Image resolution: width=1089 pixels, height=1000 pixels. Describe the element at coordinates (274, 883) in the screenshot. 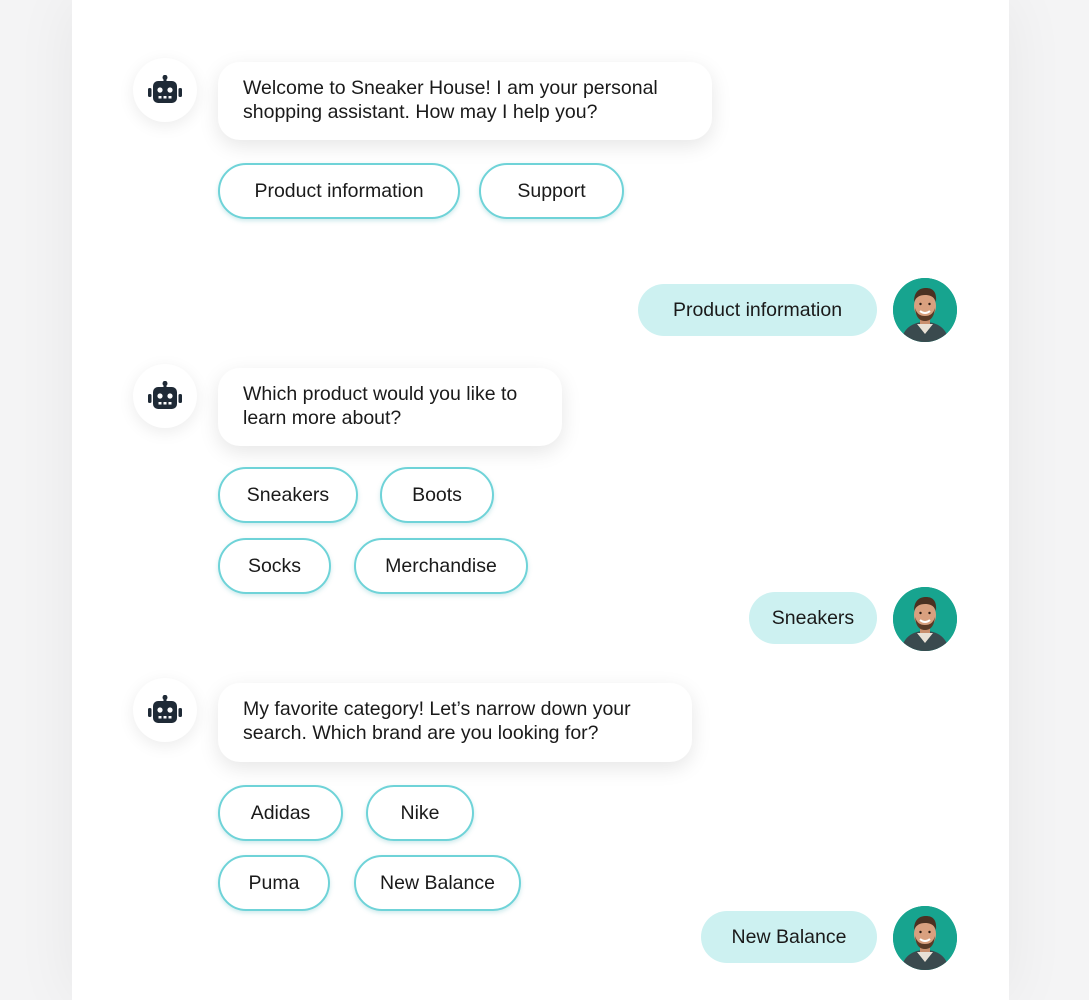

I see `option-puma-button: Puma` at that location.